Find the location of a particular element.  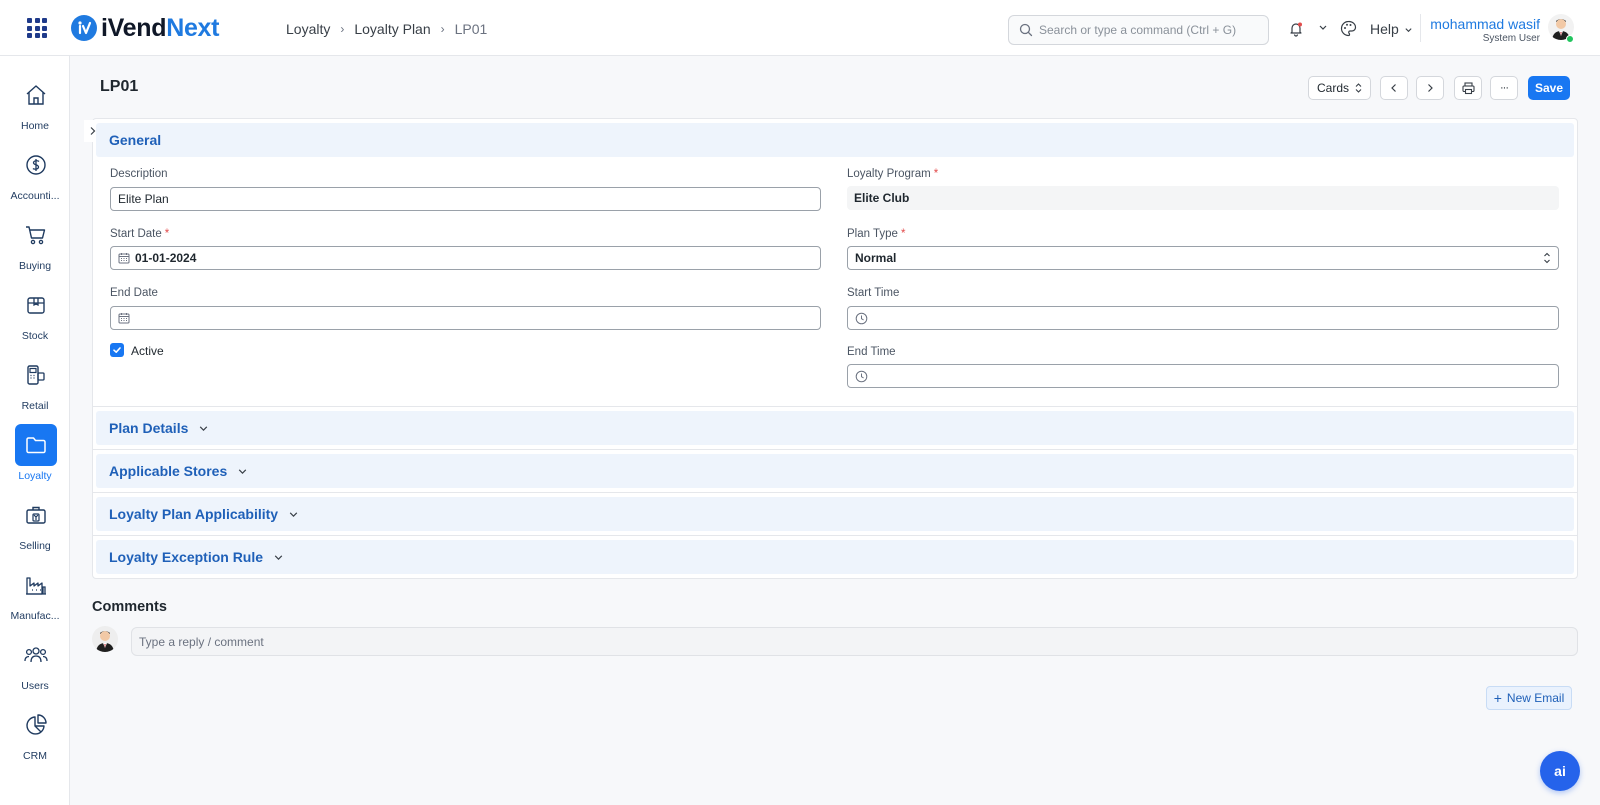

plan-type-value: Normal is located at coordinates (876, 258).